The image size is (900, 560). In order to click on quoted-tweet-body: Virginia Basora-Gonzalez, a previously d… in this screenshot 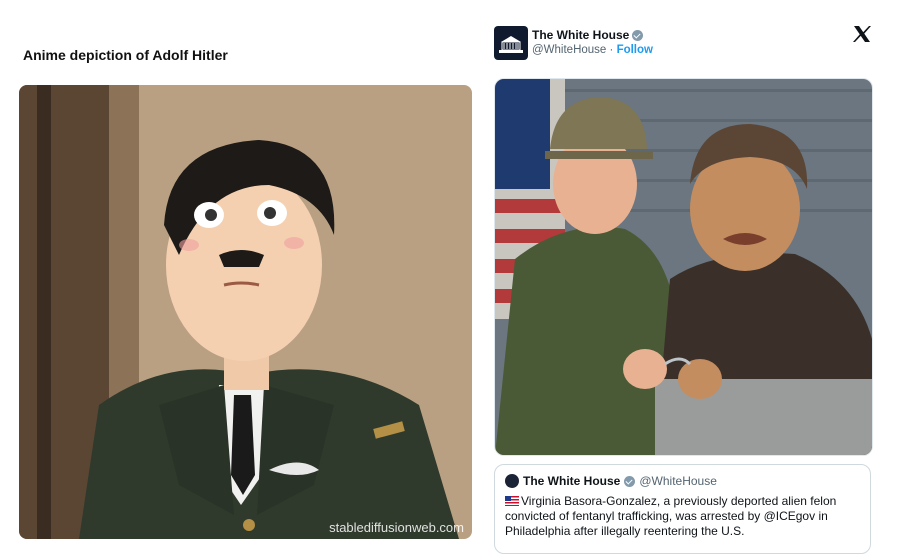, I will do `click(671, 516)`.